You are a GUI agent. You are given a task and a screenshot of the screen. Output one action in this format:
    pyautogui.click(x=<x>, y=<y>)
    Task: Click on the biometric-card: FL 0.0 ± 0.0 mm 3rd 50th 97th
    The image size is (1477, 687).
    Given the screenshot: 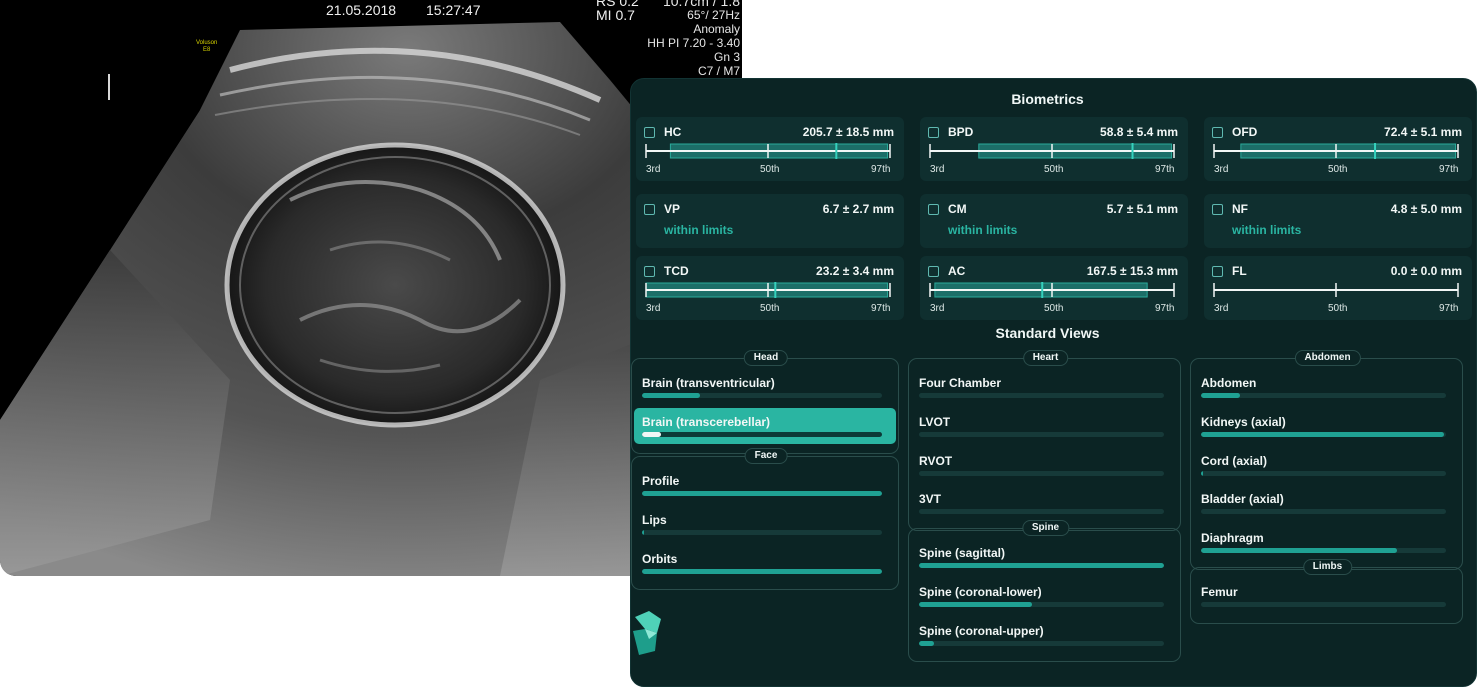 What is the action you would take?
    pyautogui.click(x=1338, y=288)
    